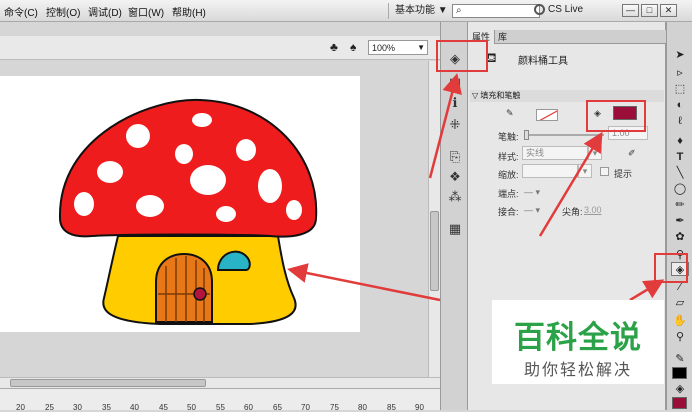 The image size is (692, 412). Describe the element at coordinates (578, 370) in the screenshot. I see `watermark-subtitle: 助你轻松解决` at that location.